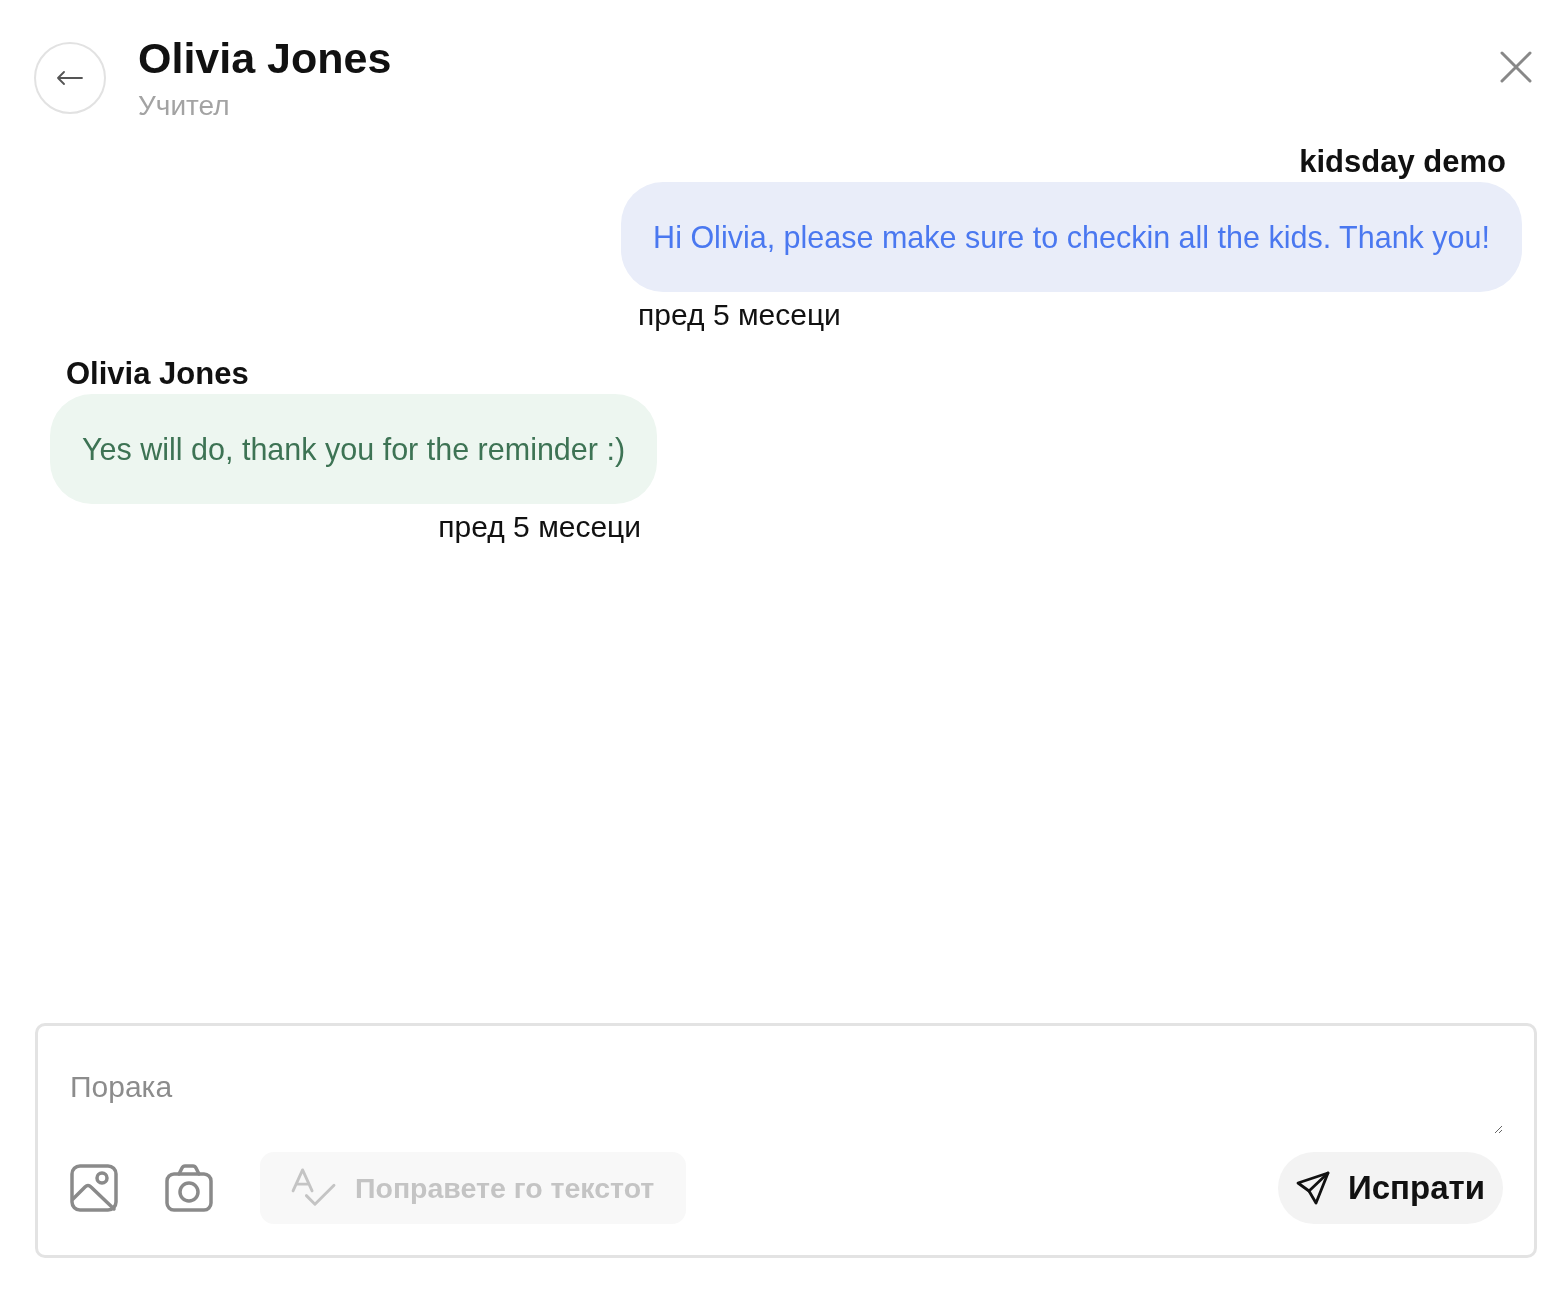 This screenshot has width=1566, height=1290. What do you see at coordinates (70, 78) in the screenshot?
I see `arrow-left-icon` at bounding box center [70, 78].